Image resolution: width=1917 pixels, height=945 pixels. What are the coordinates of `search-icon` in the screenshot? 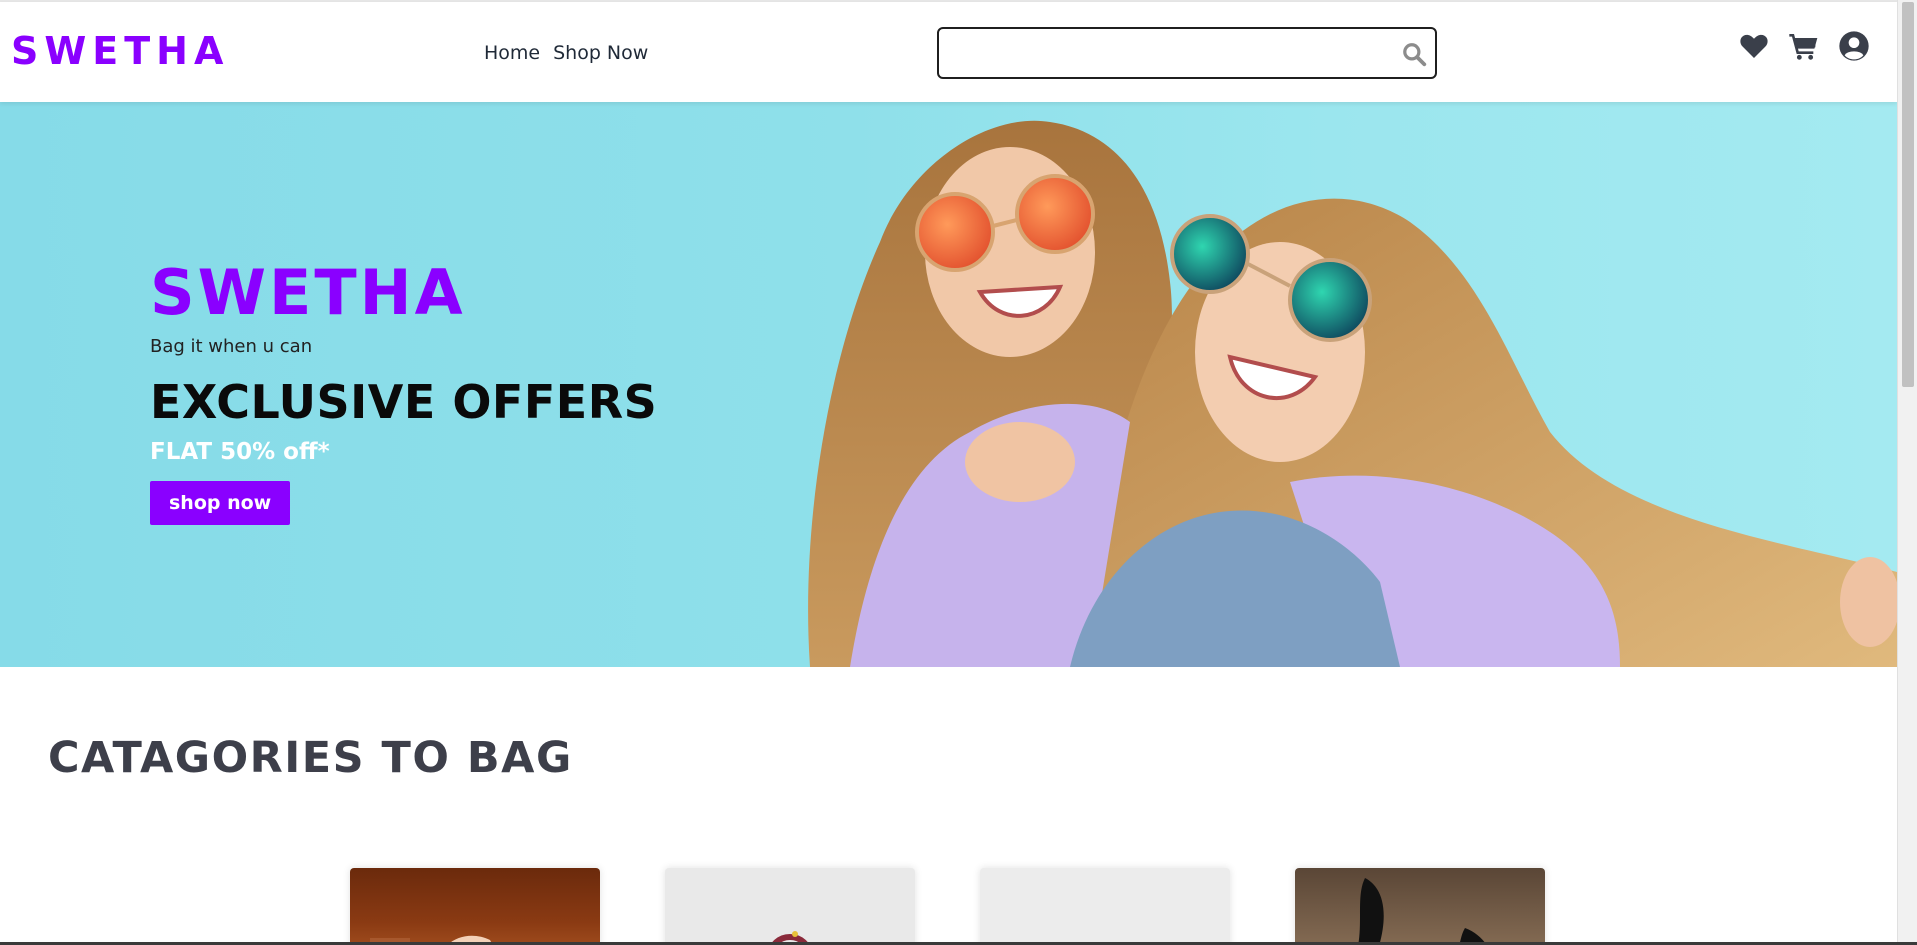 It's located at (1414, 54).